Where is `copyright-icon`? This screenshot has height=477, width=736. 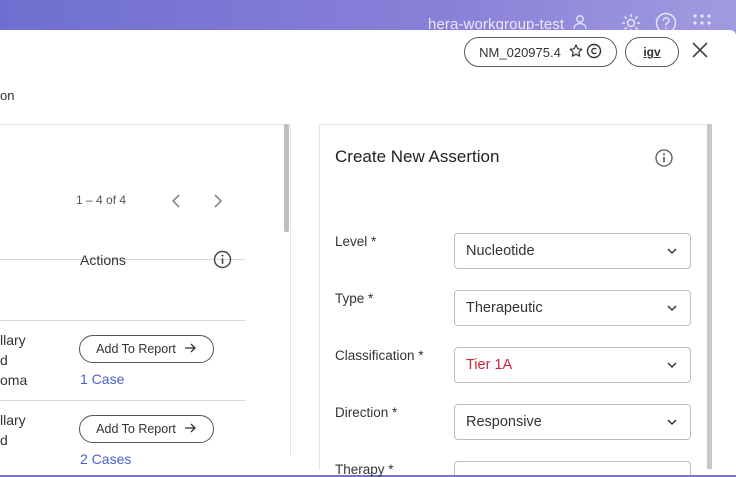
copyright-icon is located at coordinates (594, 52).